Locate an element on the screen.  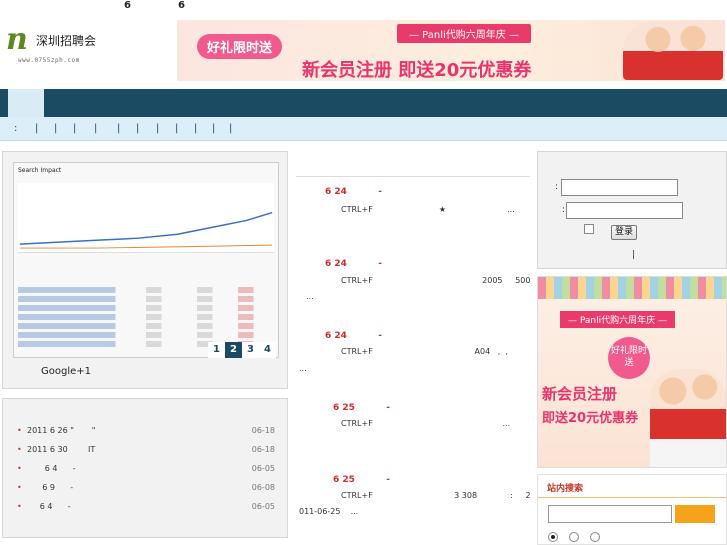
remember-me-checkbox is located at coordinates (589, 229).